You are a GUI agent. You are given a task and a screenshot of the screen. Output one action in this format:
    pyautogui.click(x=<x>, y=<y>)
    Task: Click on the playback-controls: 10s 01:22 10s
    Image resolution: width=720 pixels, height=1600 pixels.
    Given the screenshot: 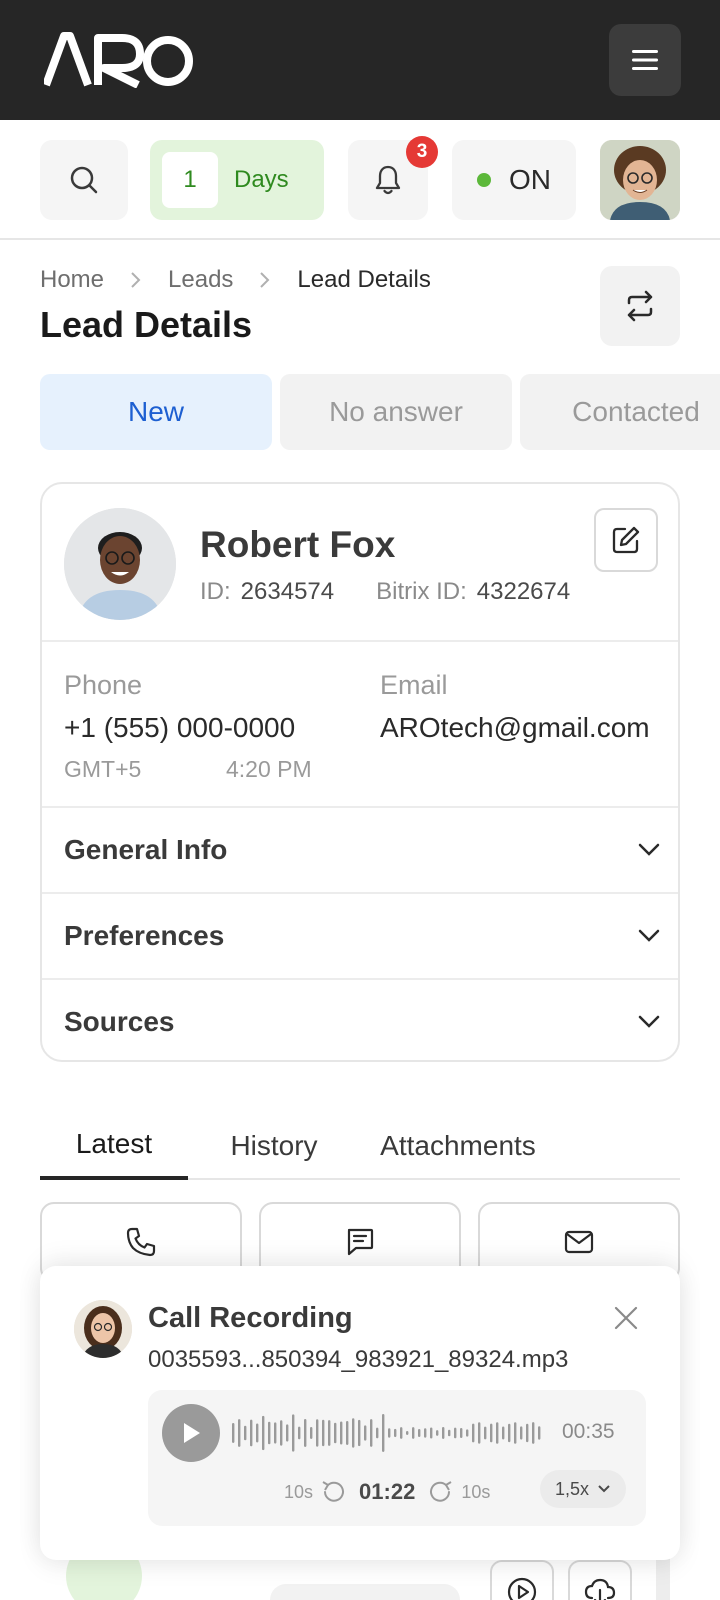 What is the action you would take?
    pyautogui.click(x=387, y=1492)
    